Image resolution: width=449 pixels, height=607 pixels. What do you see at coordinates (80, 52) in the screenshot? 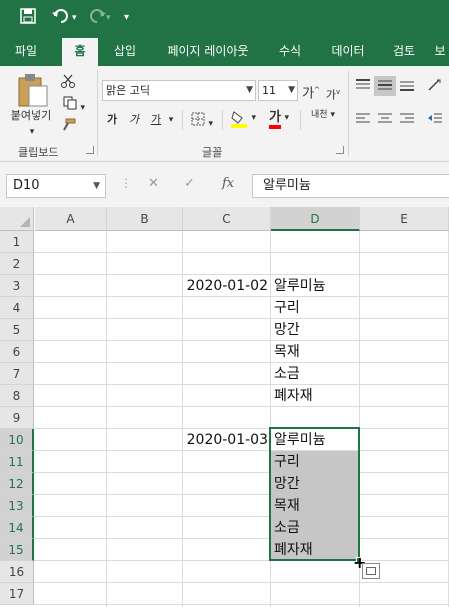
I see `tab-home: 홈` at bounding box center [80, 52].